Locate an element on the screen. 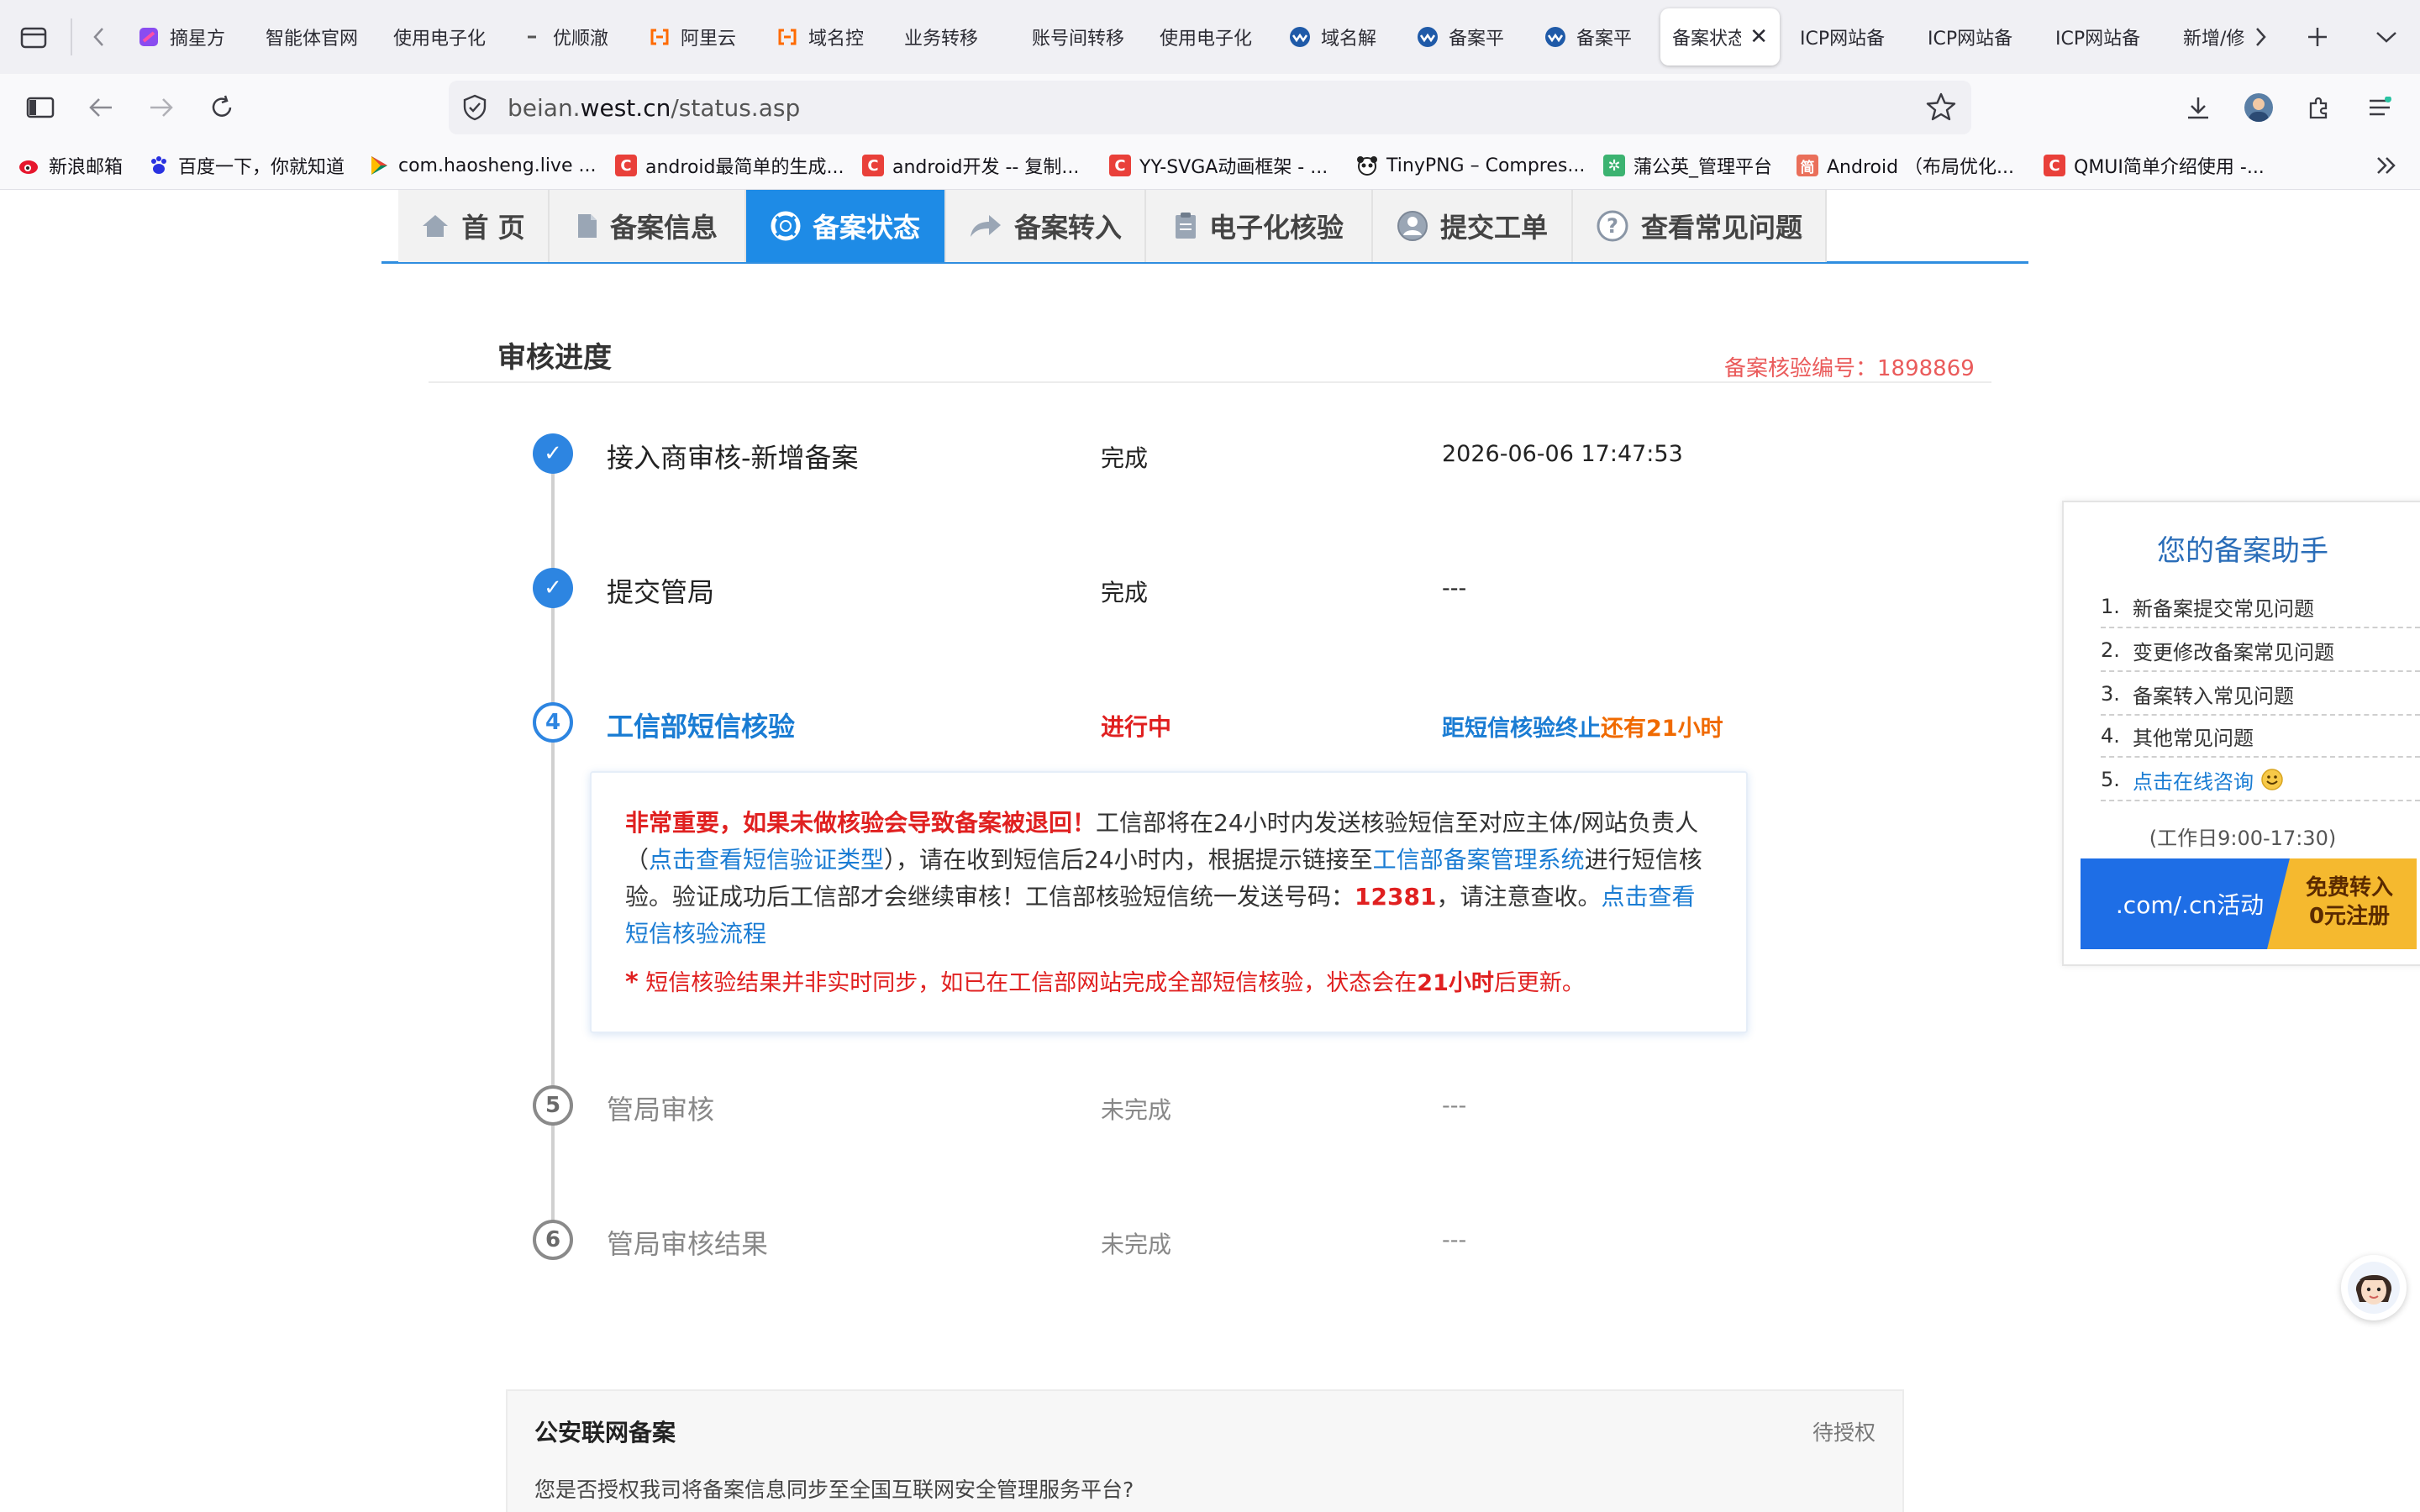  police-filing-card: 公安联网备案 待授权 您是否授权我司将备案信息同步至全国互联网安全管理服务平台? is located at coordinates (1205, 1450).